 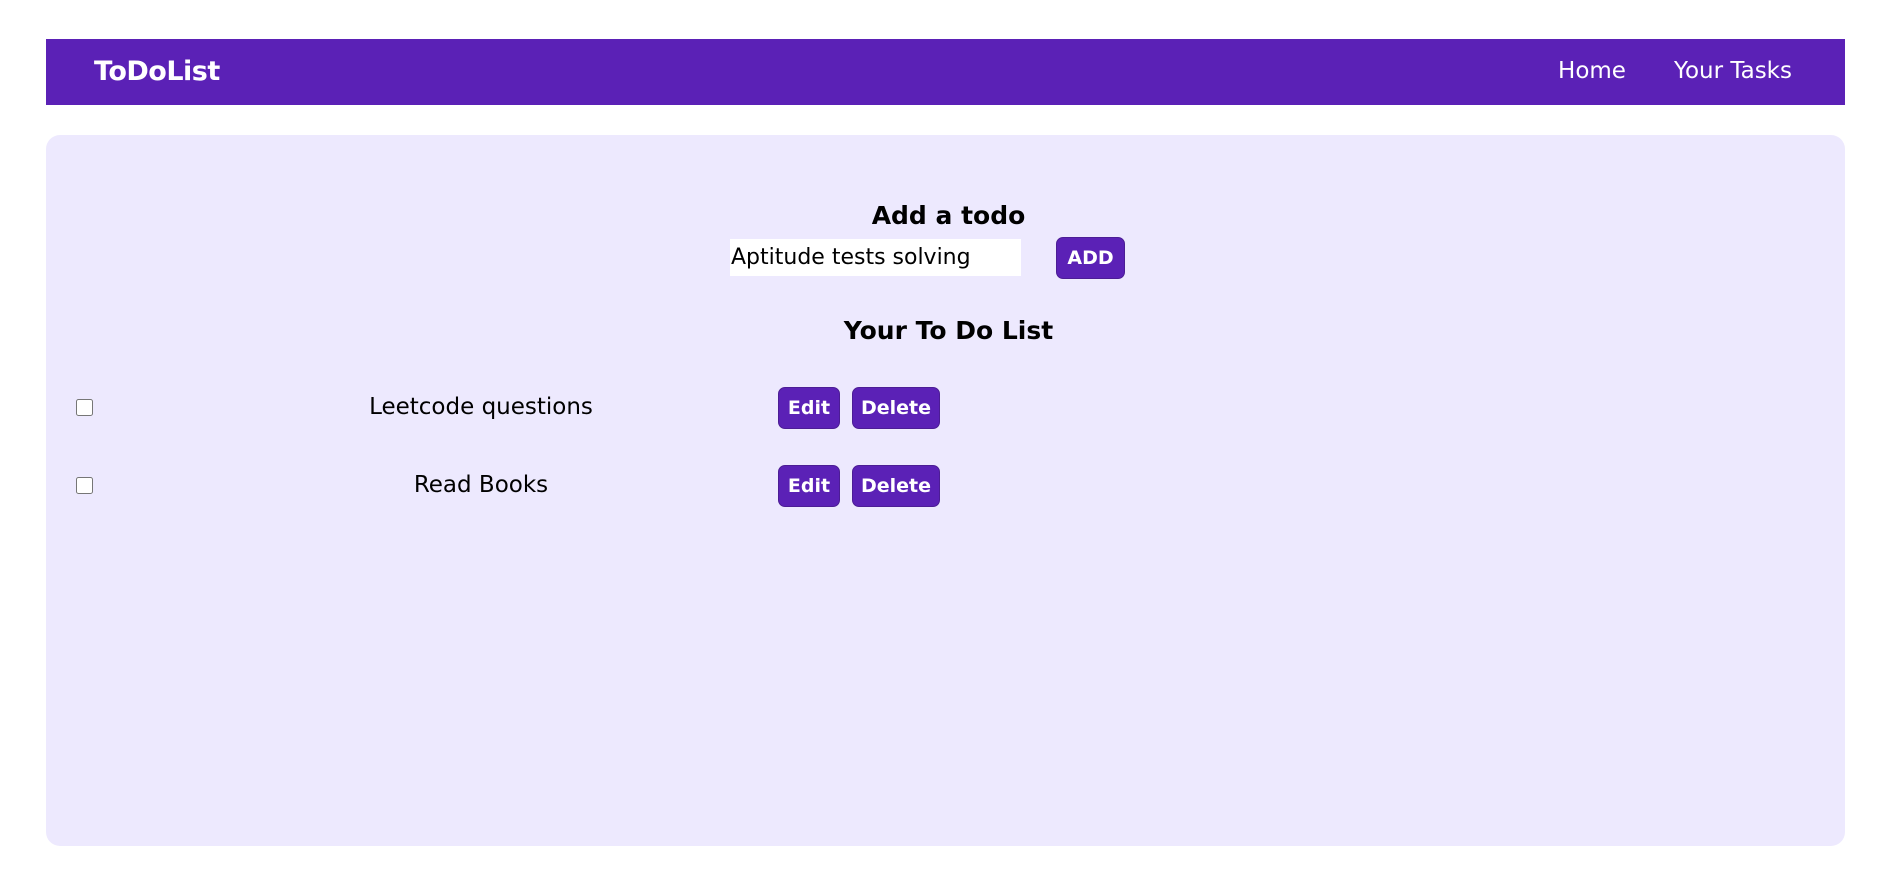 What do you see at coordinates (875, 257) in the screenshot?
I see `todo-input` at bounding box center [875, 257].